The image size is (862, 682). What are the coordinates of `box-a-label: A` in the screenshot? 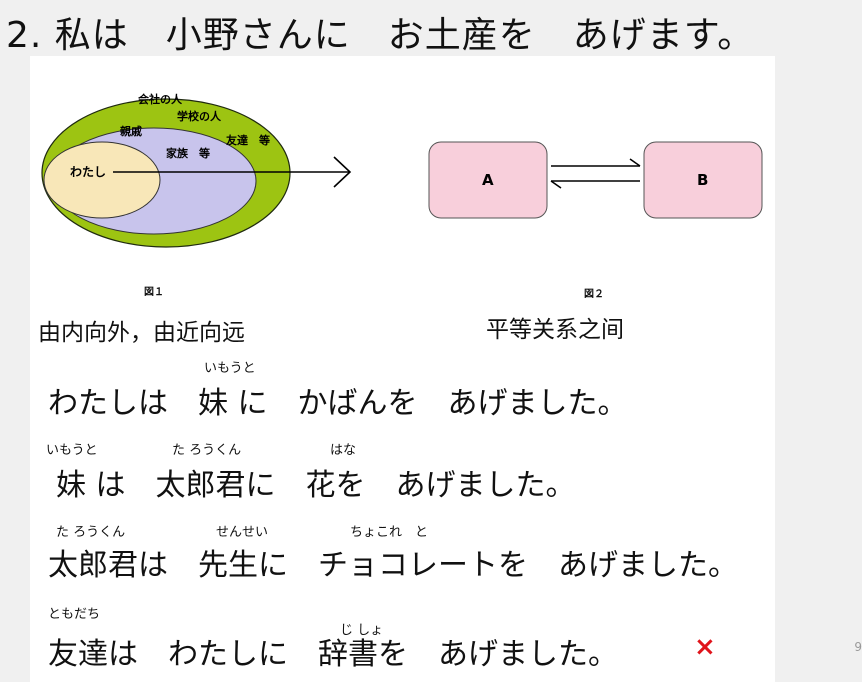 It's located at (488, 180).